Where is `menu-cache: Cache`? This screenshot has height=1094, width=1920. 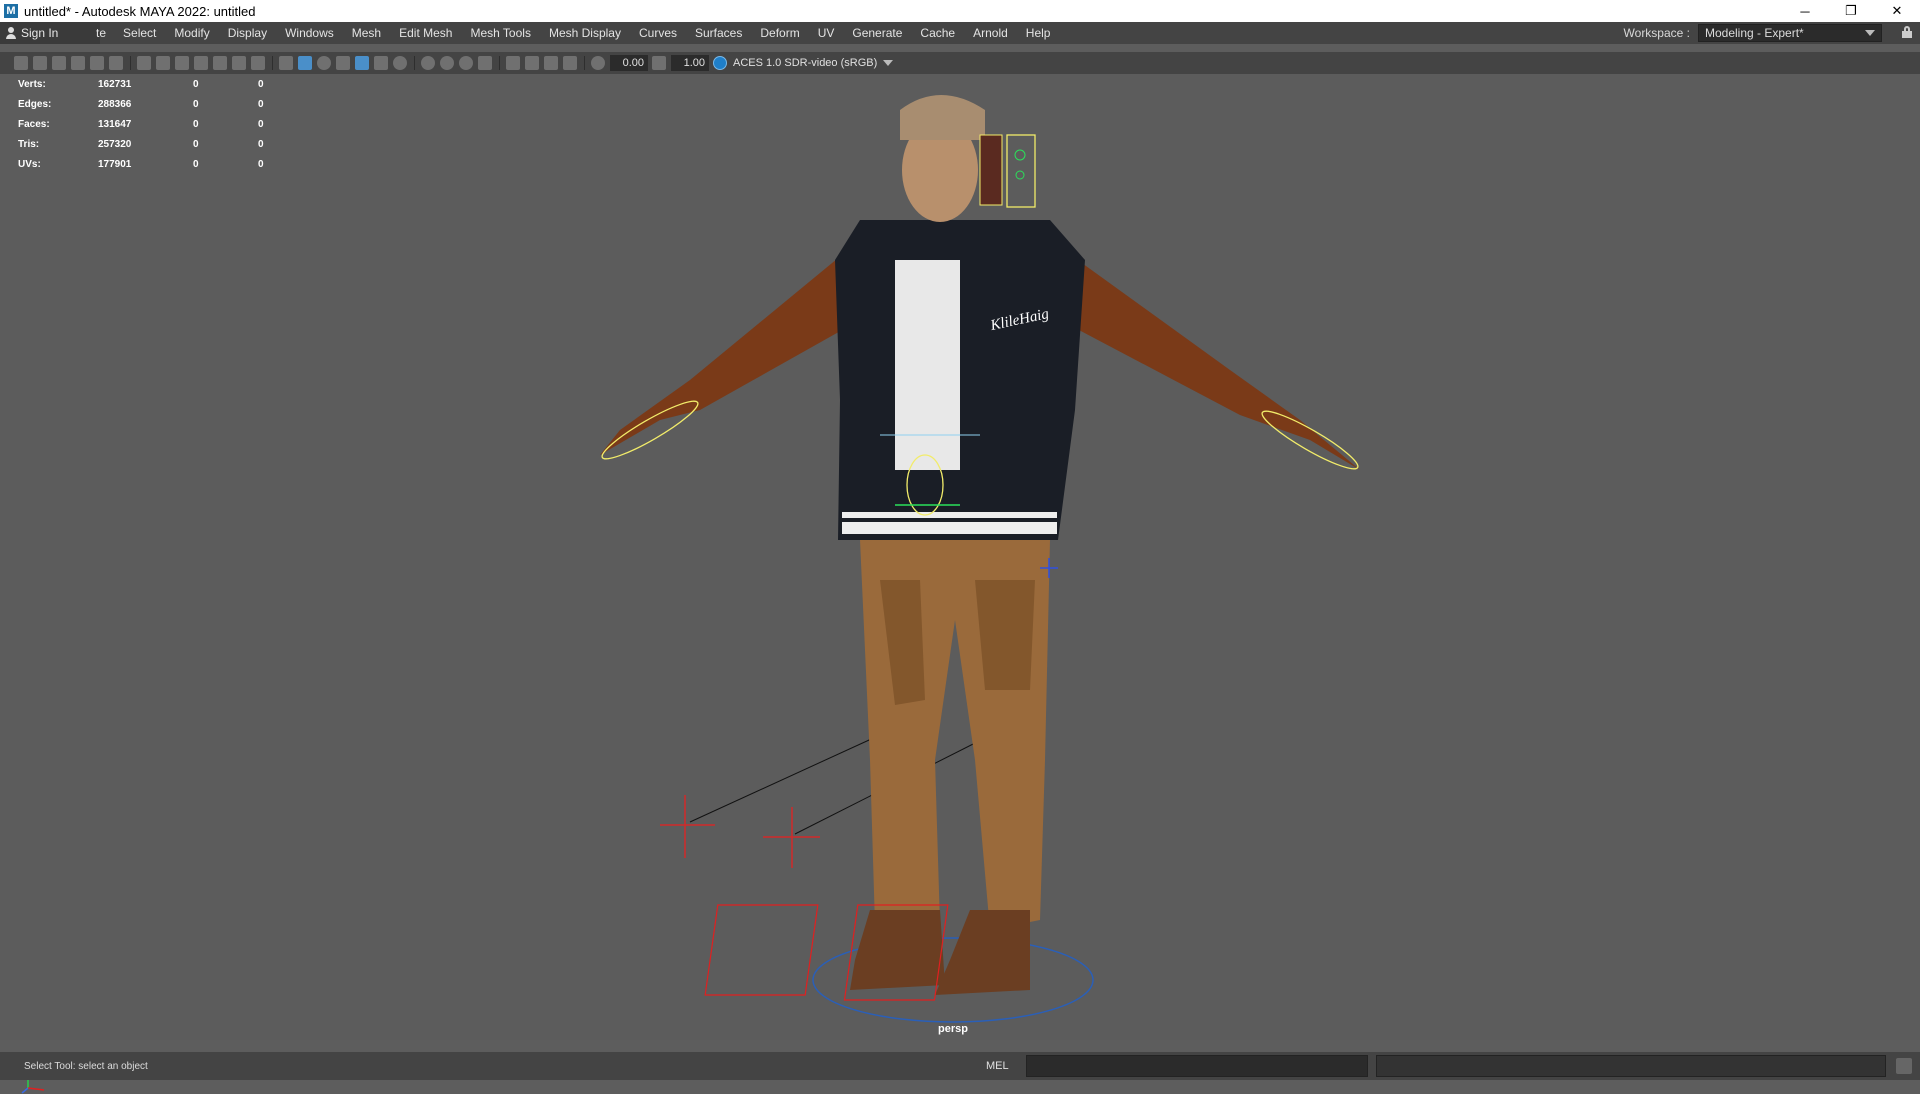 menu-cache: Cache is located at coordinates (937, 33).